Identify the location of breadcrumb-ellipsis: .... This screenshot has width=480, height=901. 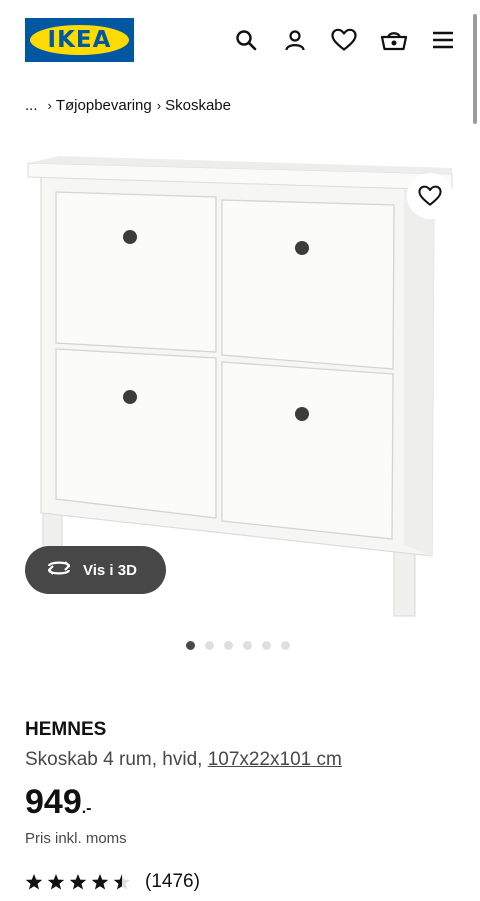
(31, 105).